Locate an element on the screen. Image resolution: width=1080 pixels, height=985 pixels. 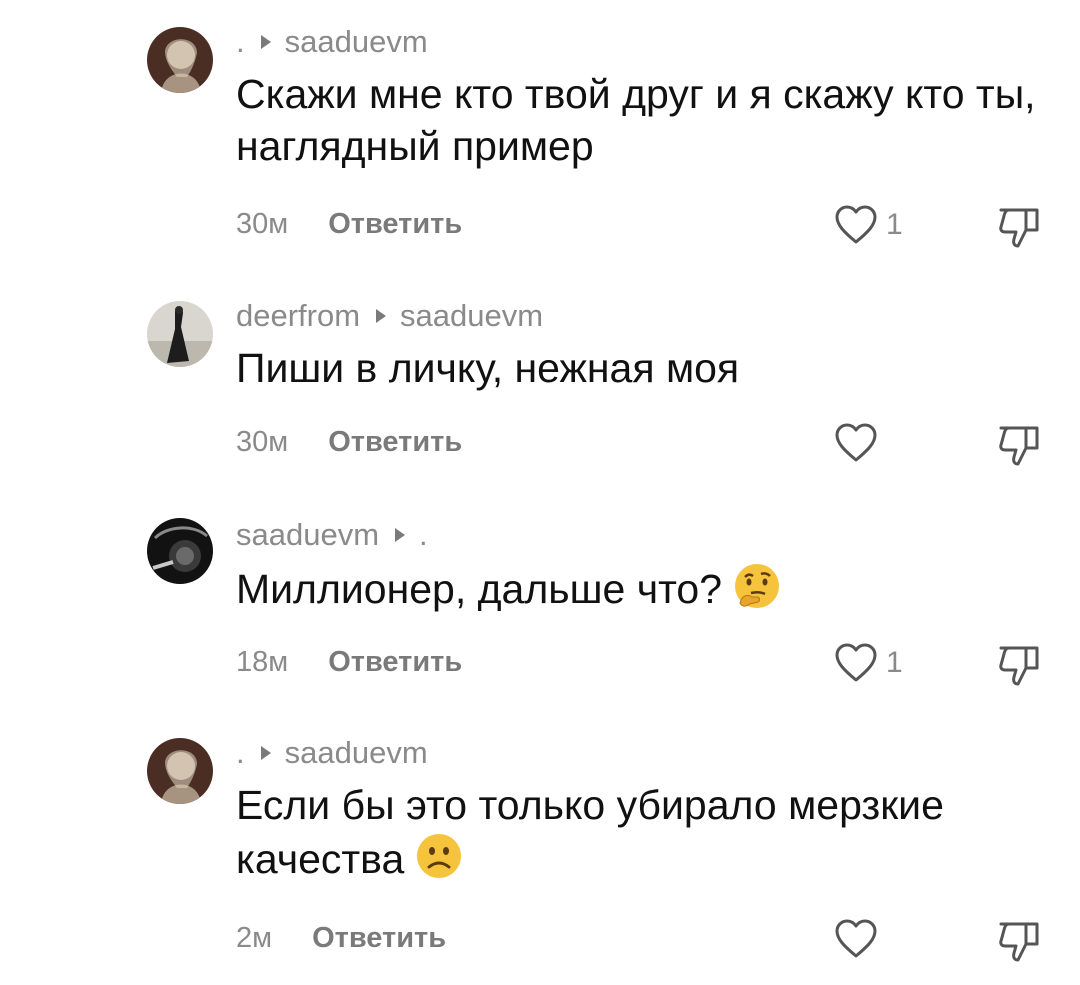
comment-header: saaduevm . is located at coordinates (332, 535).